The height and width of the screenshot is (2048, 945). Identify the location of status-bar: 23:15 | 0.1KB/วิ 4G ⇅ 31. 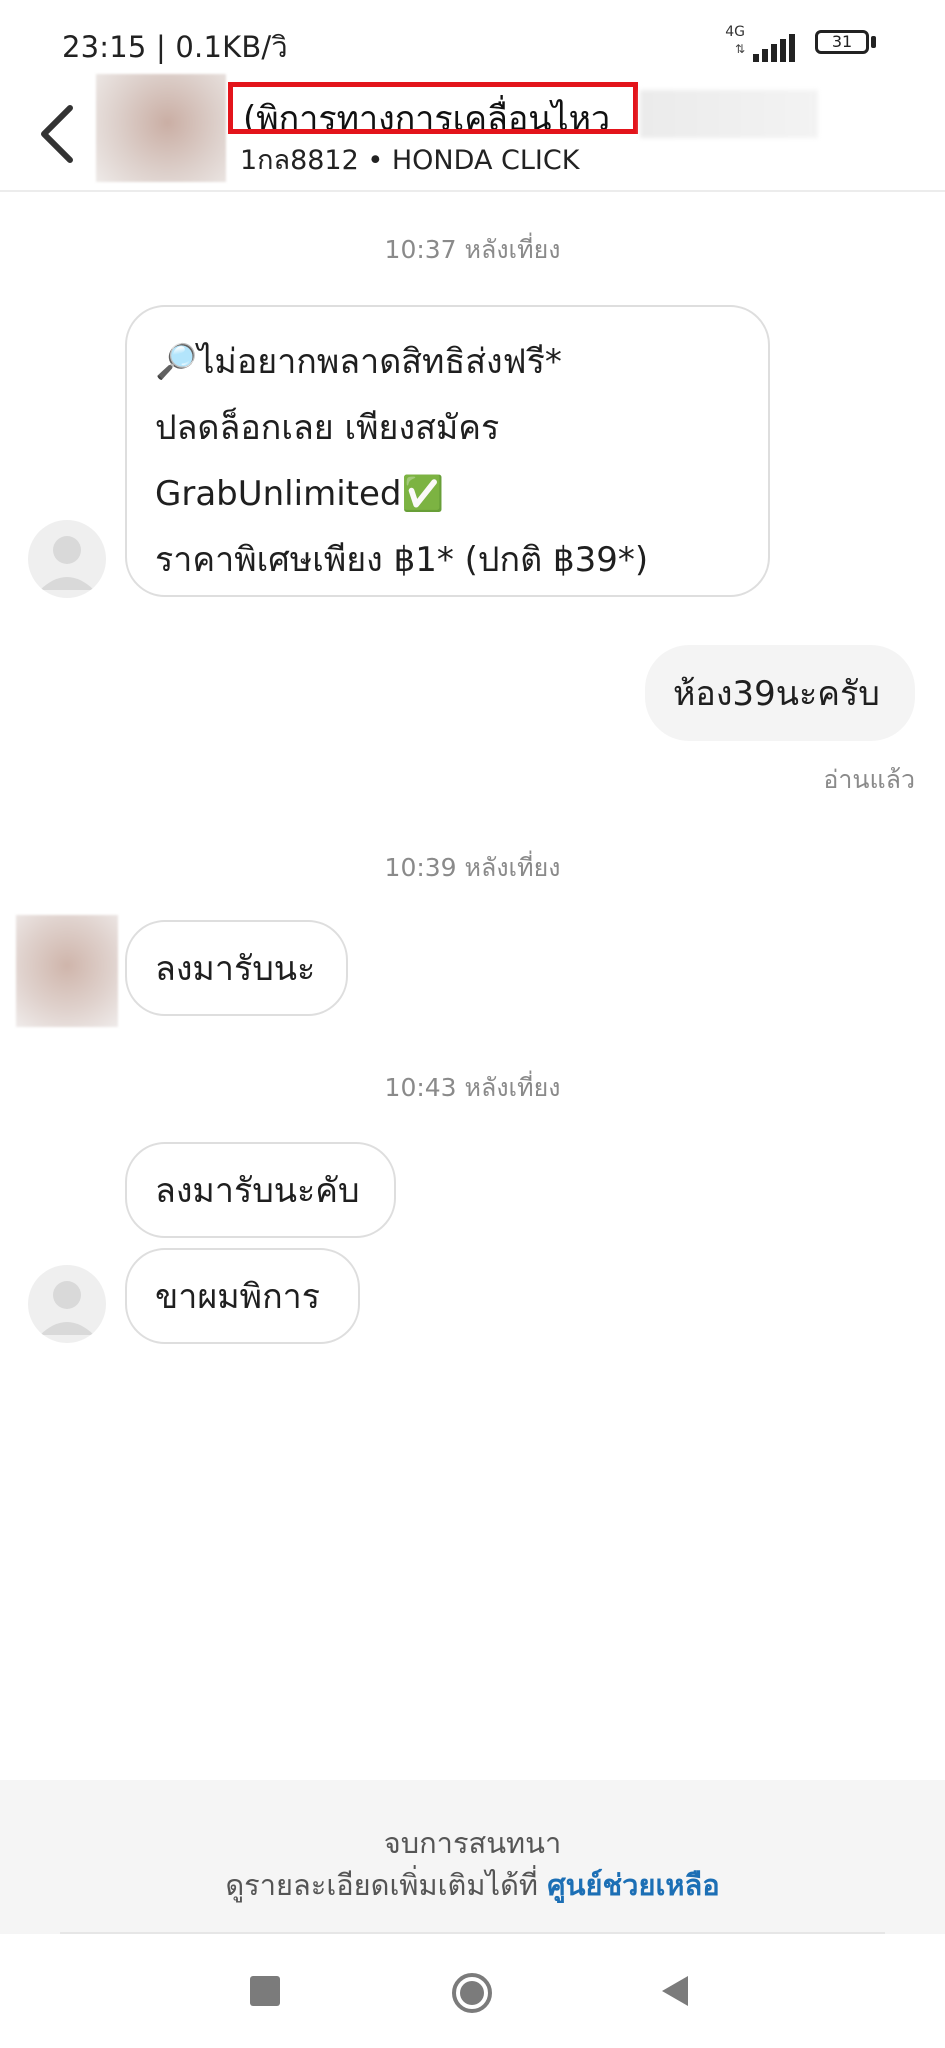
(472, 41).